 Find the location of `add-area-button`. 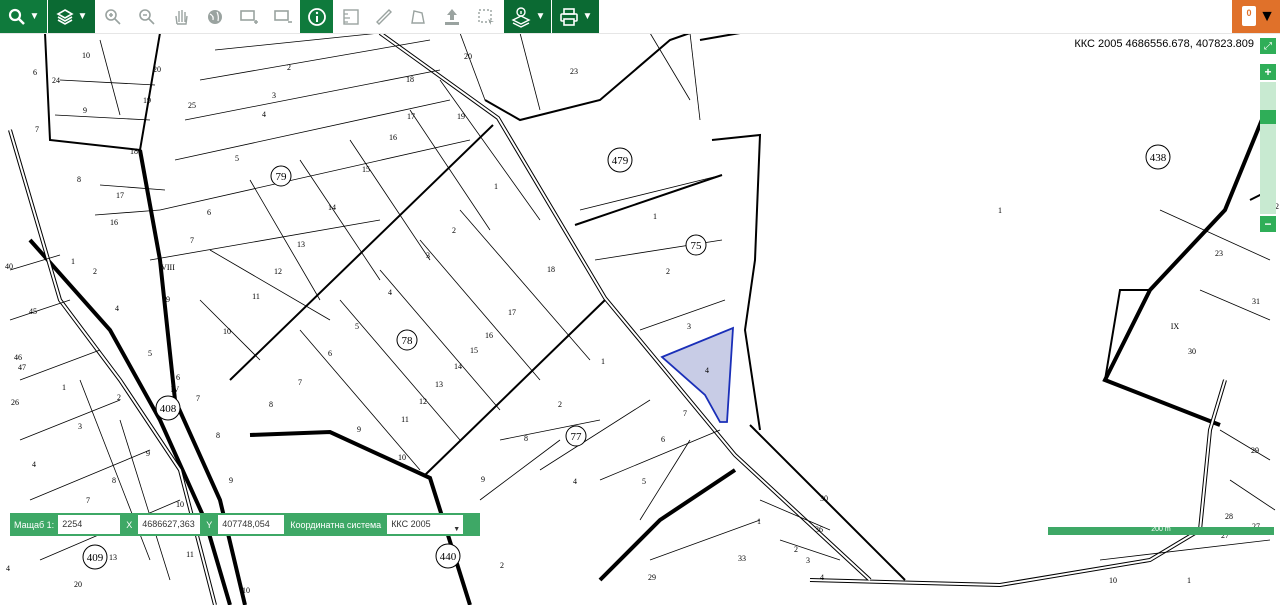

add-area-button is located at coordinates (249, 16).